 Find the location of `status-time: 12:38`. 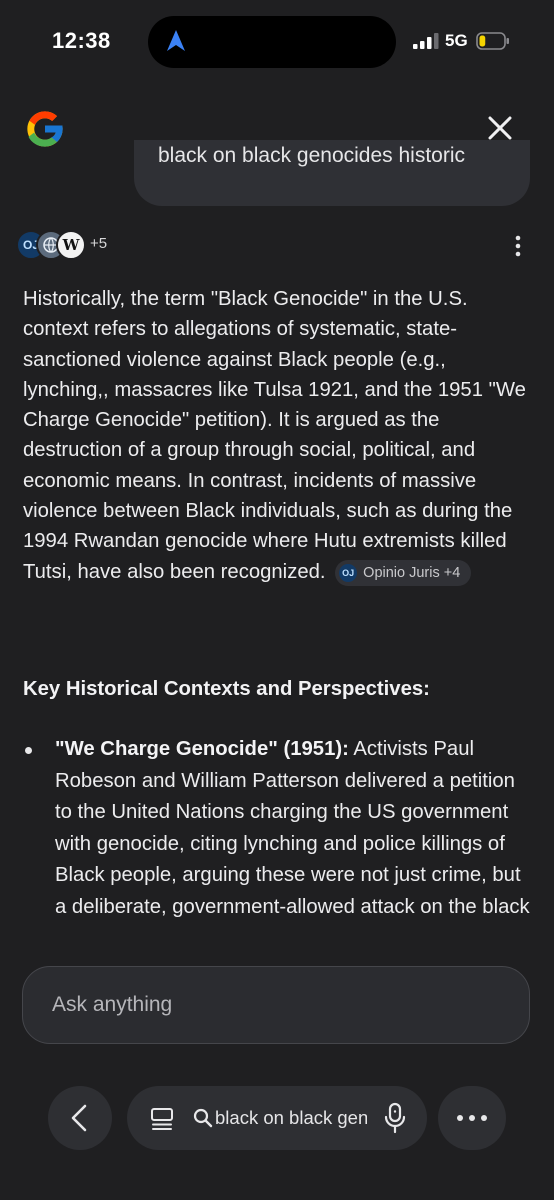

status-time: 12:38 is located at coordinates (81, 40).